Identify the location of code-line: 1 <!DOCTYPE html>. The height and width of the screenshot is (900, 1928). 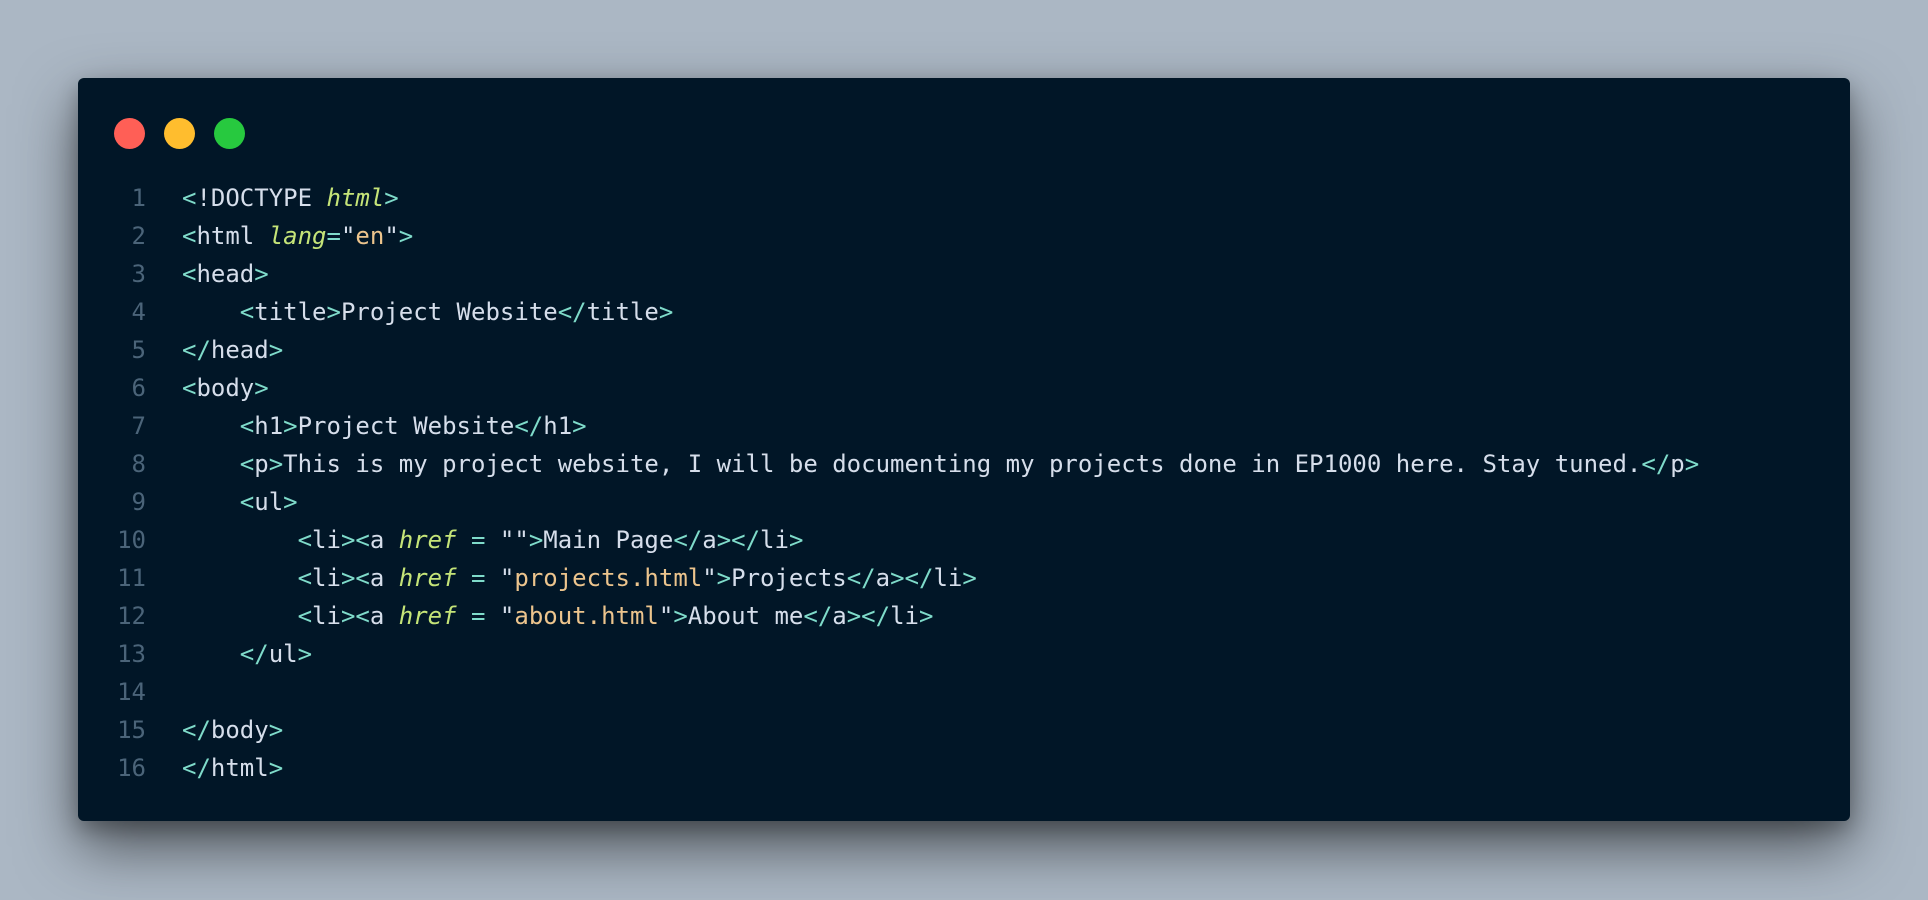
(964, 198).